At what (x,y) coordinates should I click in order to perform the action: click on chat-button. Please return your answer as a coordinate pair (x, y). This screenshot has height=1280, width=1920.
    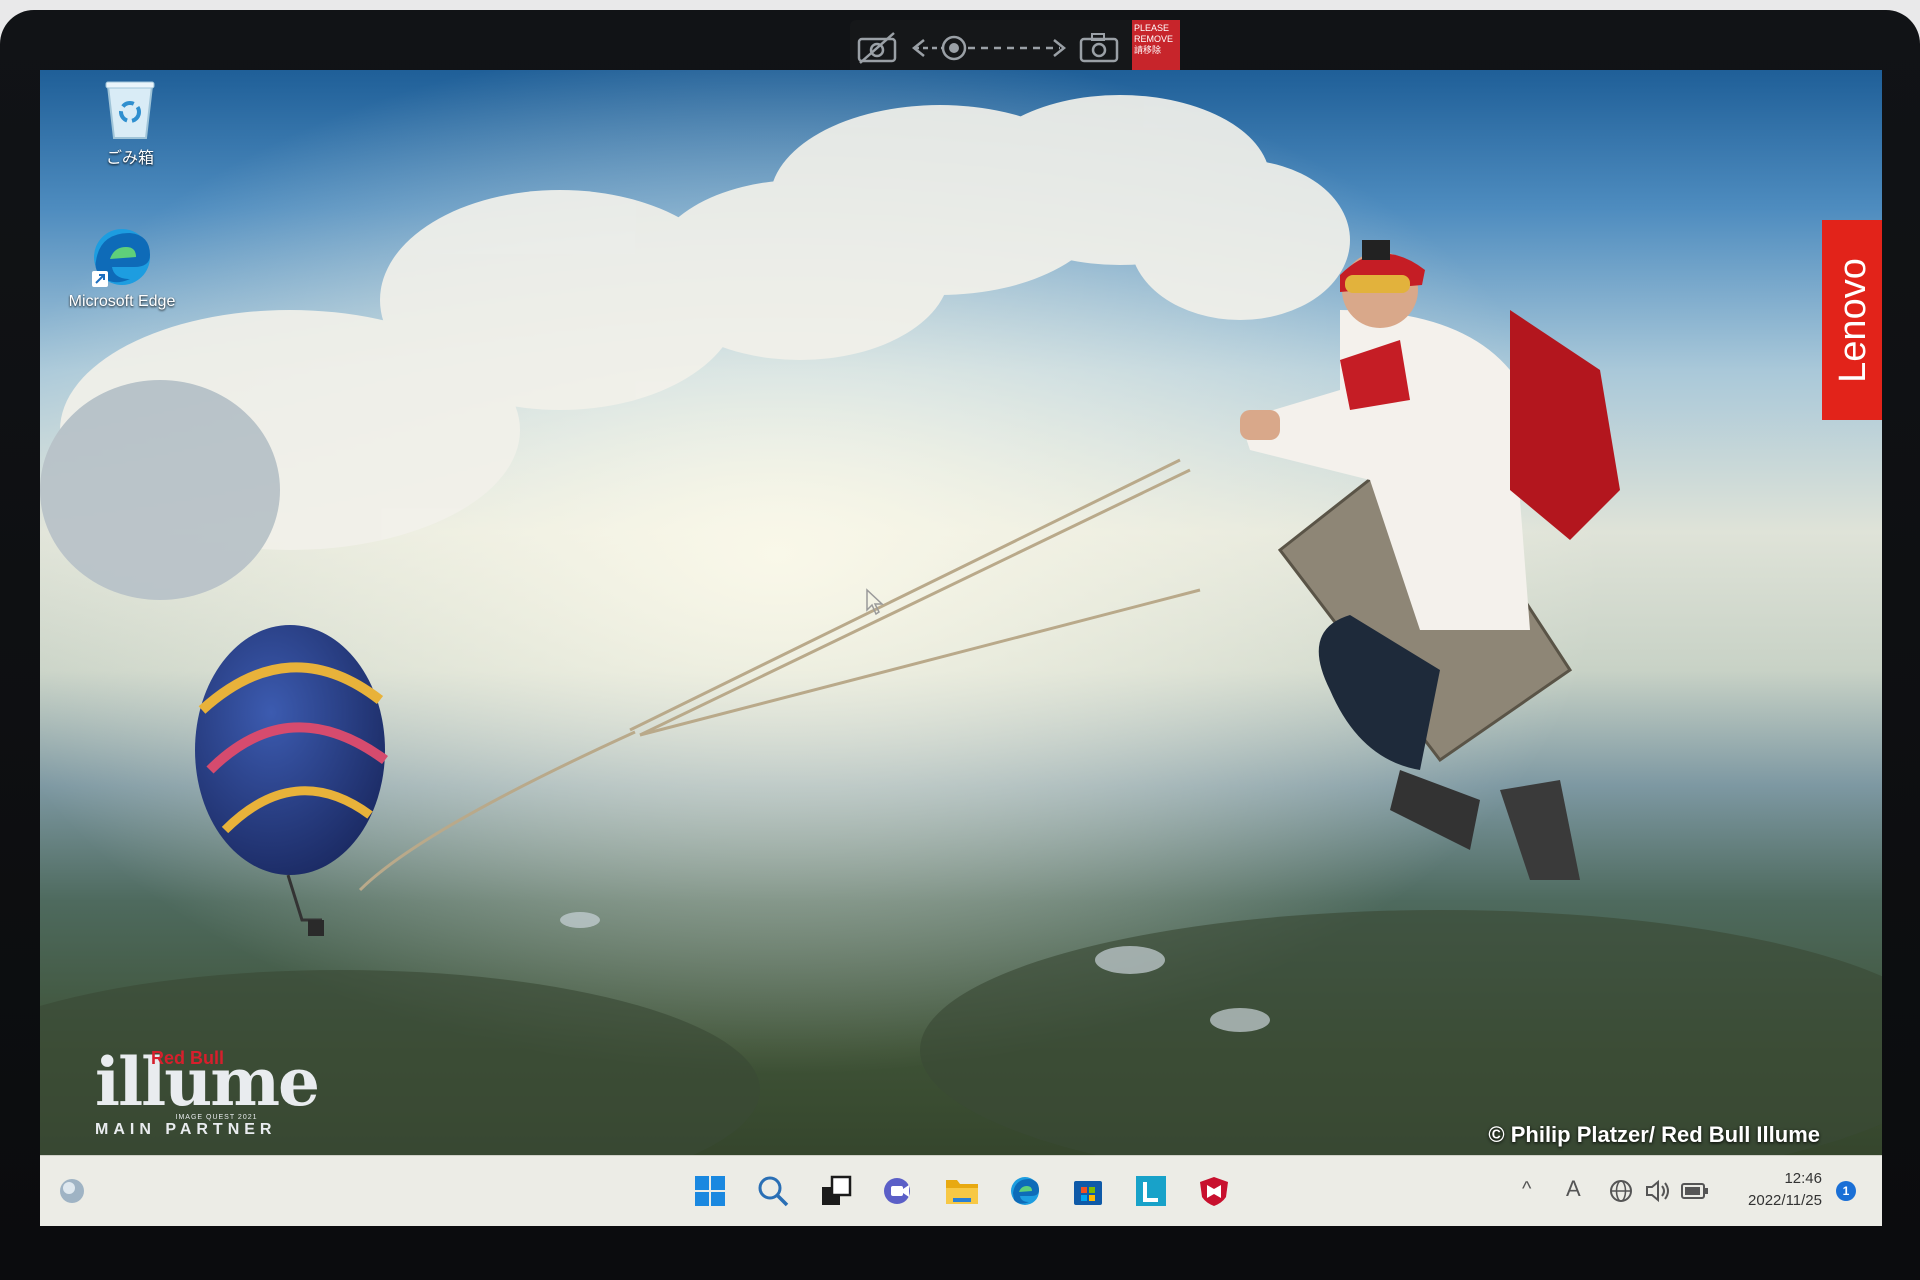
    Looking at the image, I should click on (899, 1191).